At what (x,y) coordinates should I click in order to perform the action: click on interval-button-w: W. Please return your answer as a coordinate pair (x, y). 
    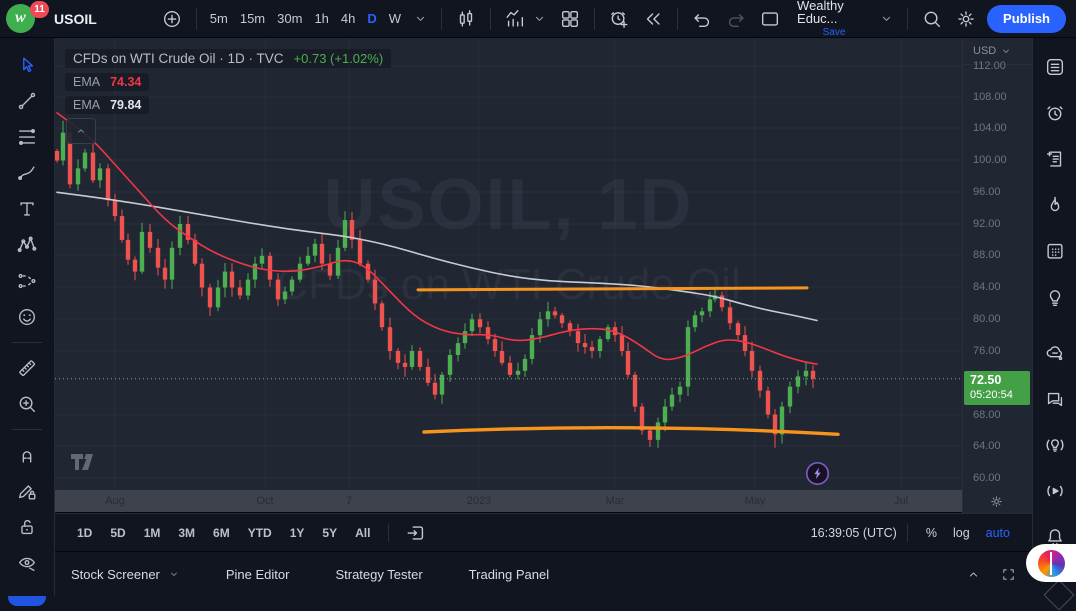
    Looking at the image, I should click on (395, 19).